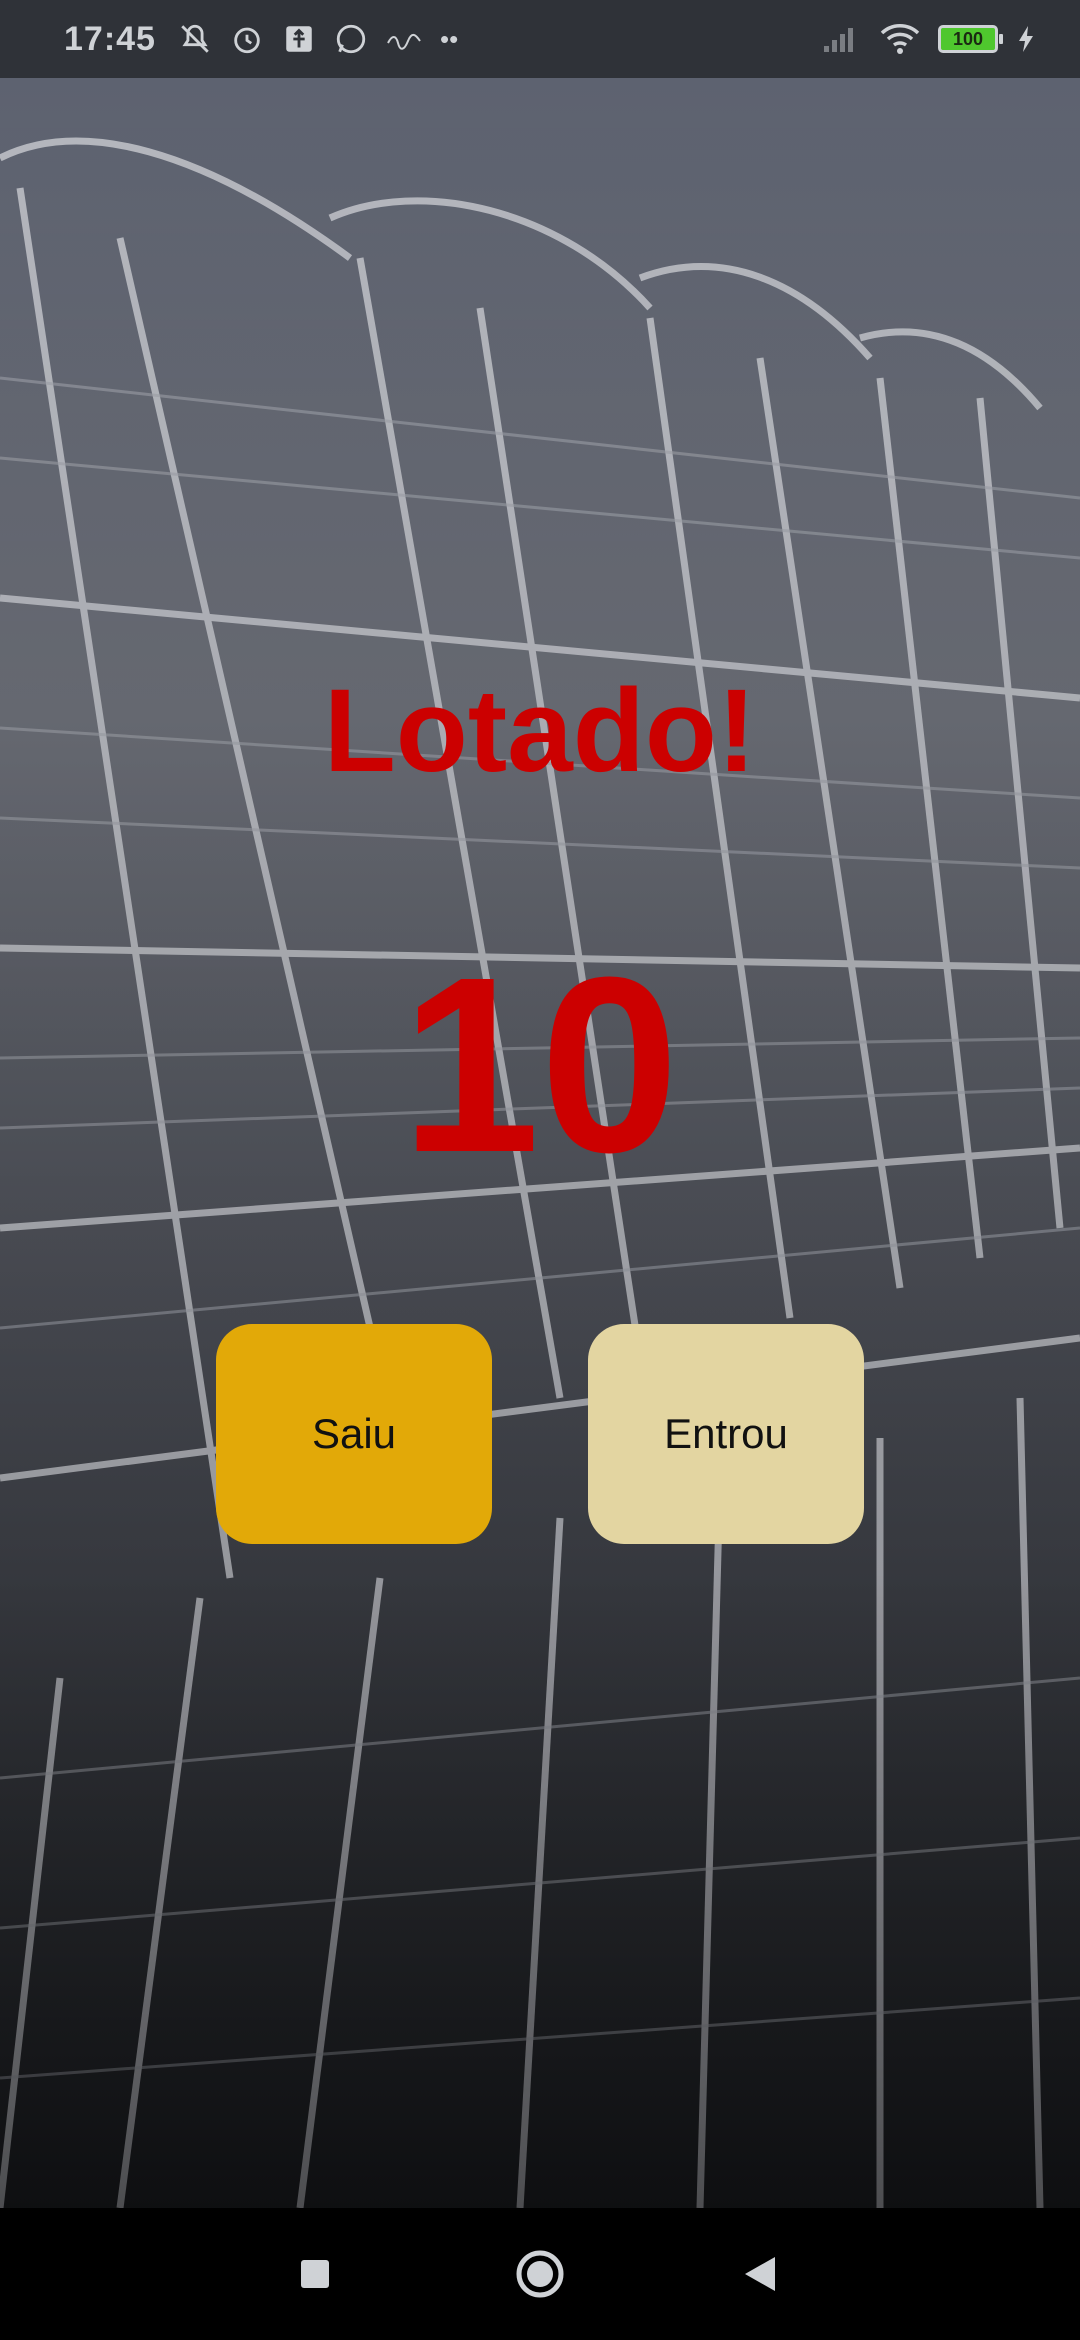 This screenshot has height=2340, width=1080. What do you see at coordinates (540, 39) in the screenshot?
I see `status-bar: 17:45 •• 100` at bounding box center [540, 39].